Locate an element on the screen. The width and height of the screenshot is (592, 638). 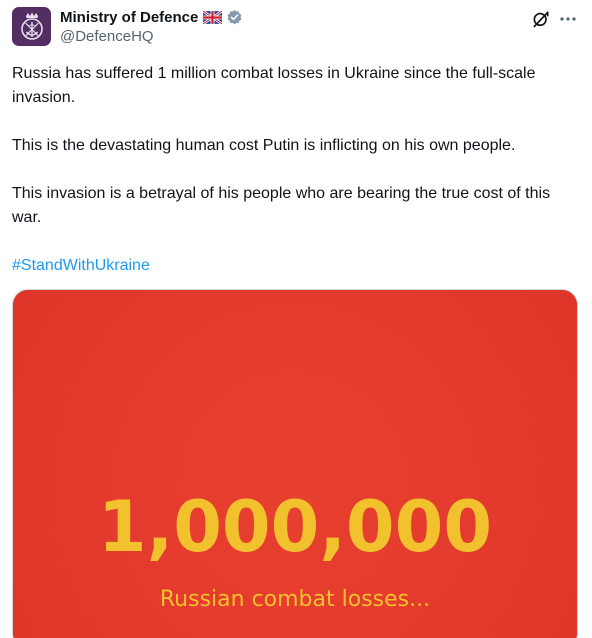
author-block: Ministry of Defence @DefenceHQ is located at coordinates (151, 26).